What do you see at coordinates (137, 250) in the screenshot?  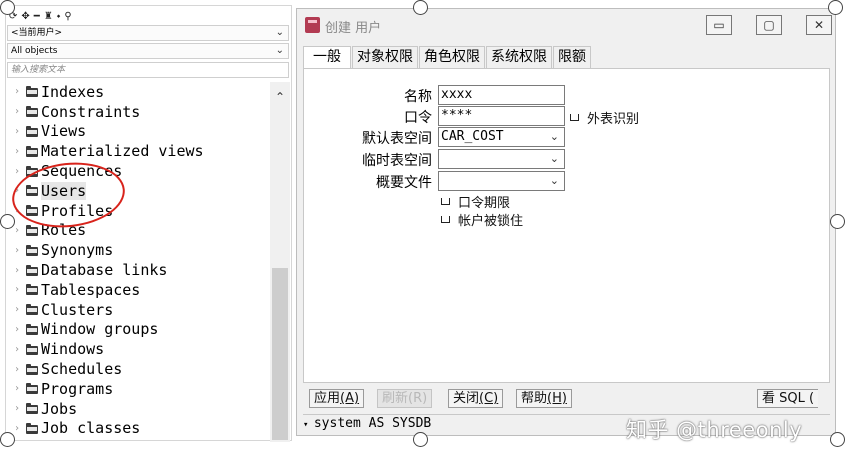 I see `tree-item-synonyms: › Synonyms` at bounding box center [137, 250].